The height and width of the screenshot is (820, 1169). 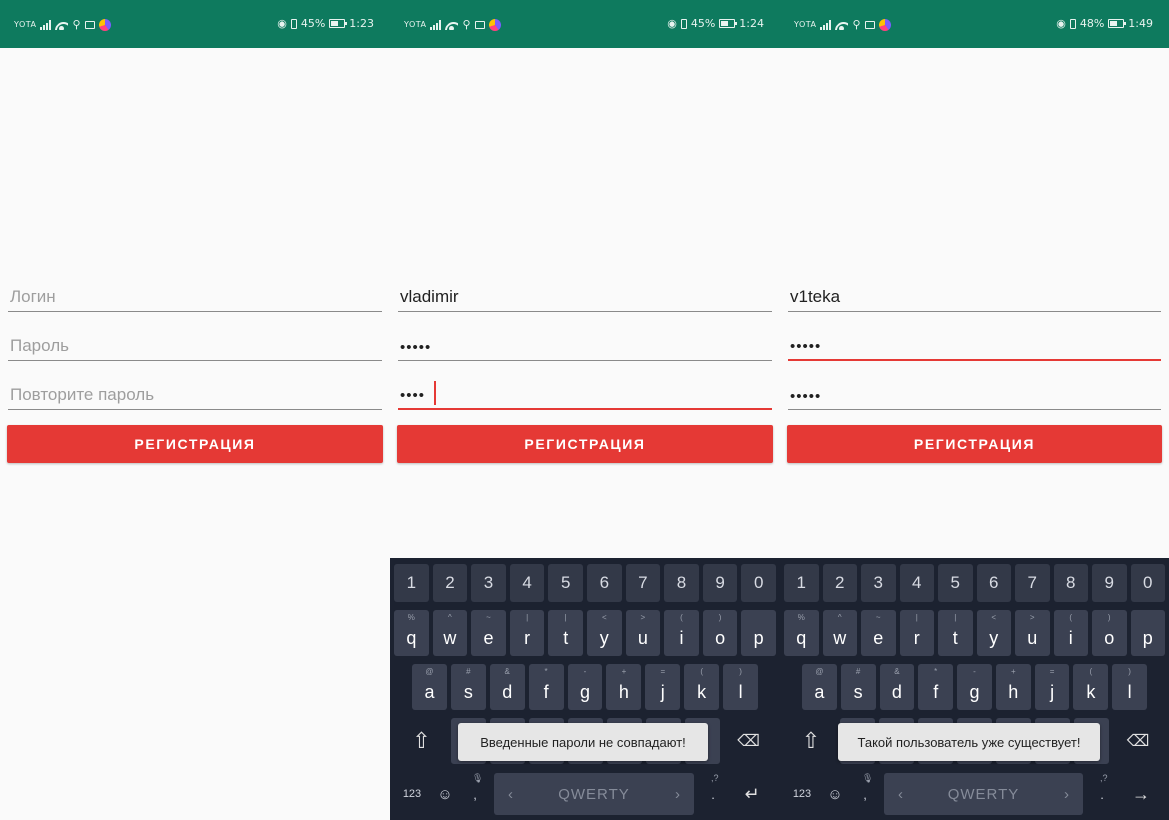 I want to click on number-row: 1234567890, so click(x=585, y=583).